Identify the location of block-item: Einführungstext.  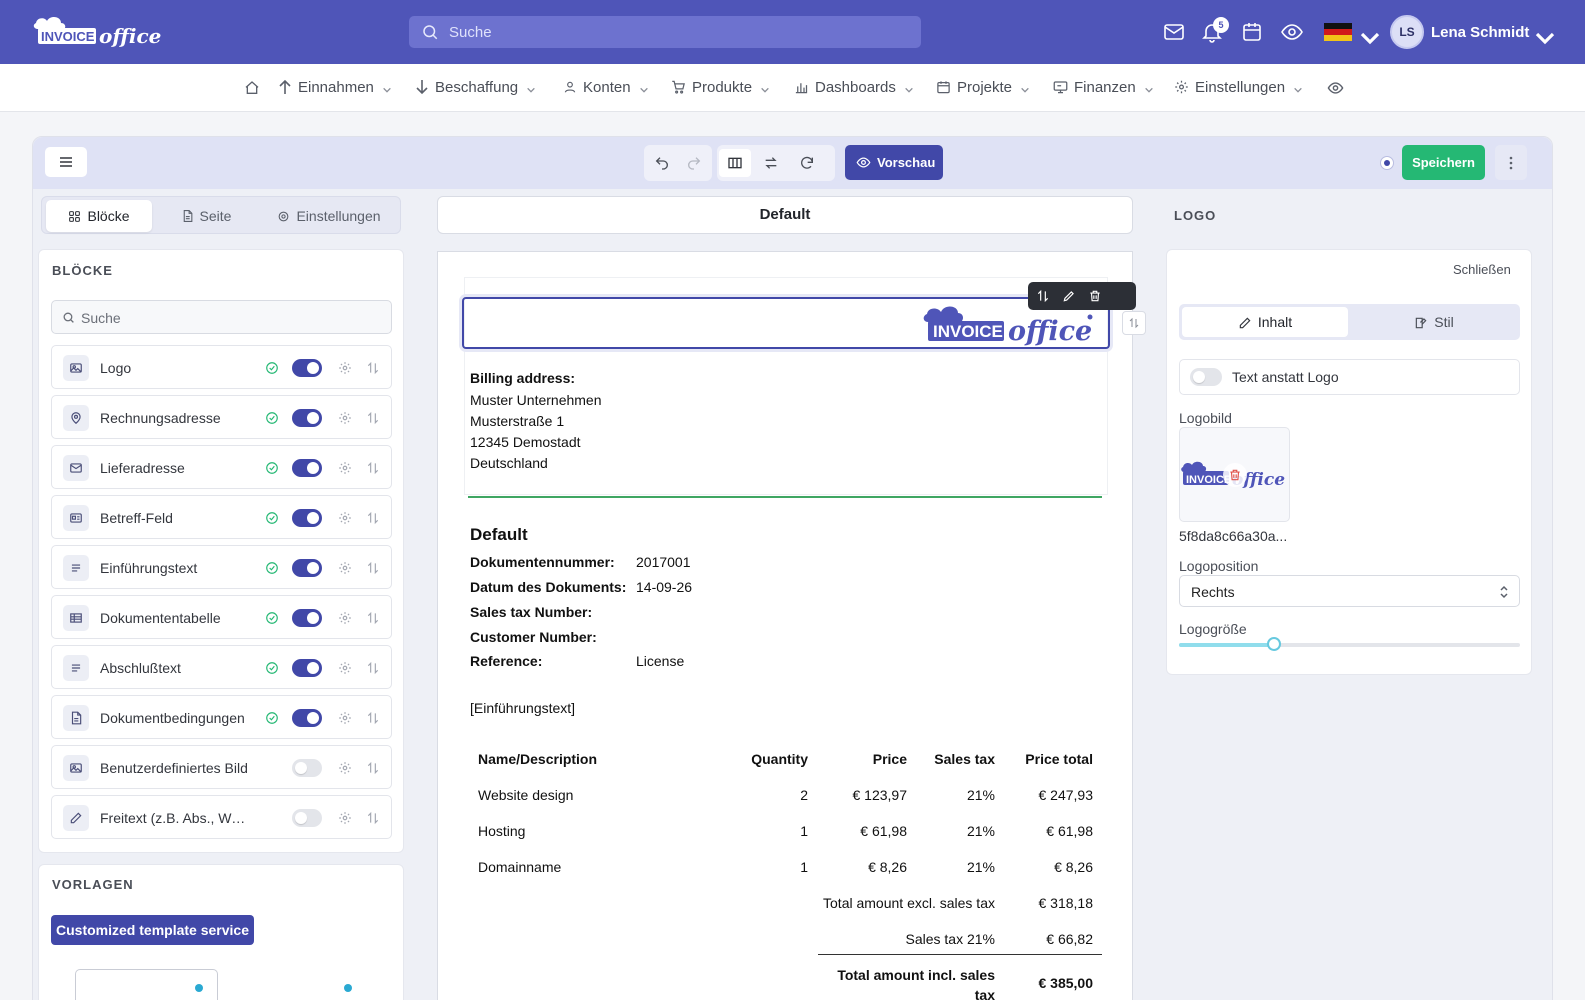
(221, 567).